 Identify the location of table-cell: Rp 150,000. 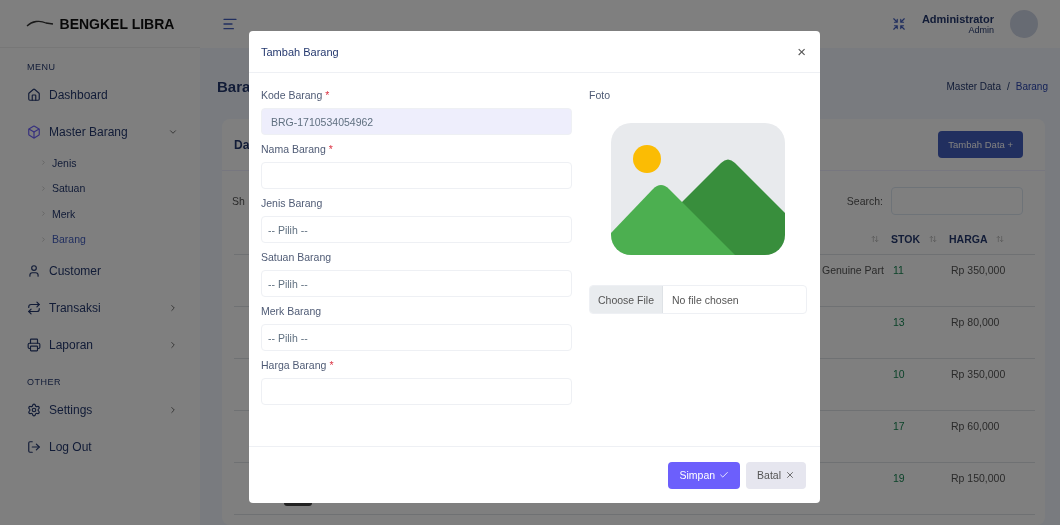
(978, 478).